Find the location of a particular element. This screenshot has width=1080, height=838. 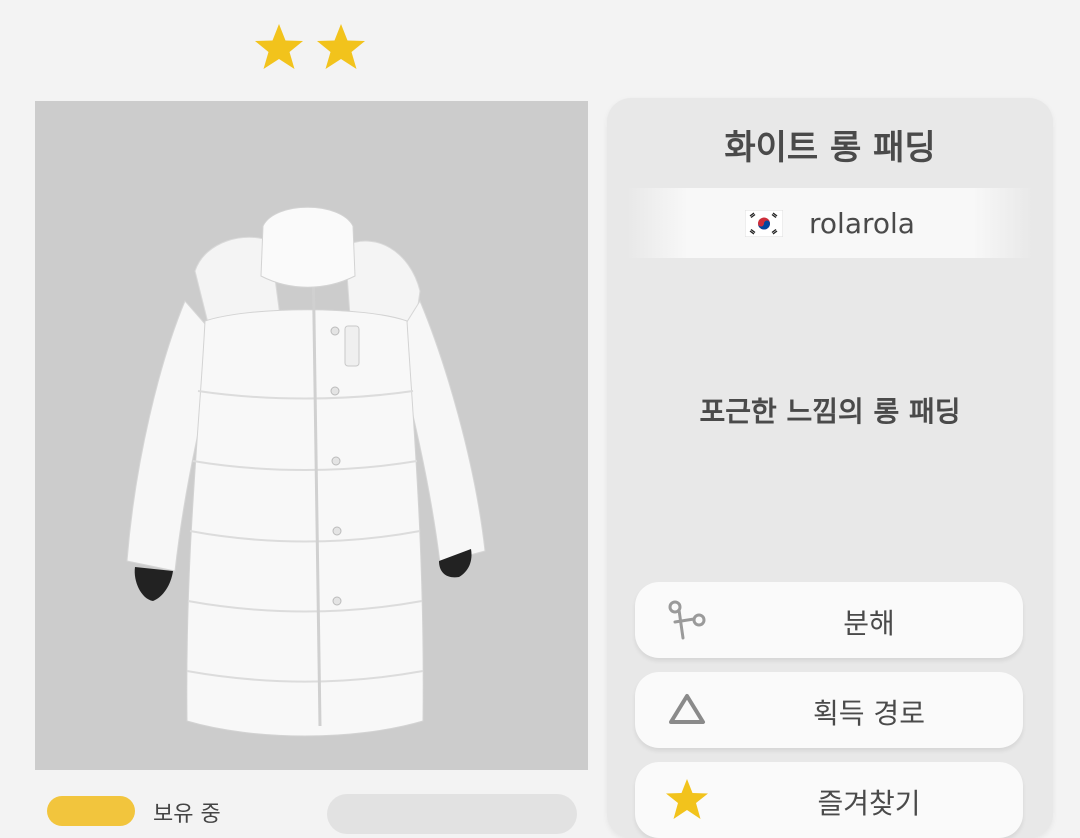

bottom-pill is located at coordinates (452, 814).